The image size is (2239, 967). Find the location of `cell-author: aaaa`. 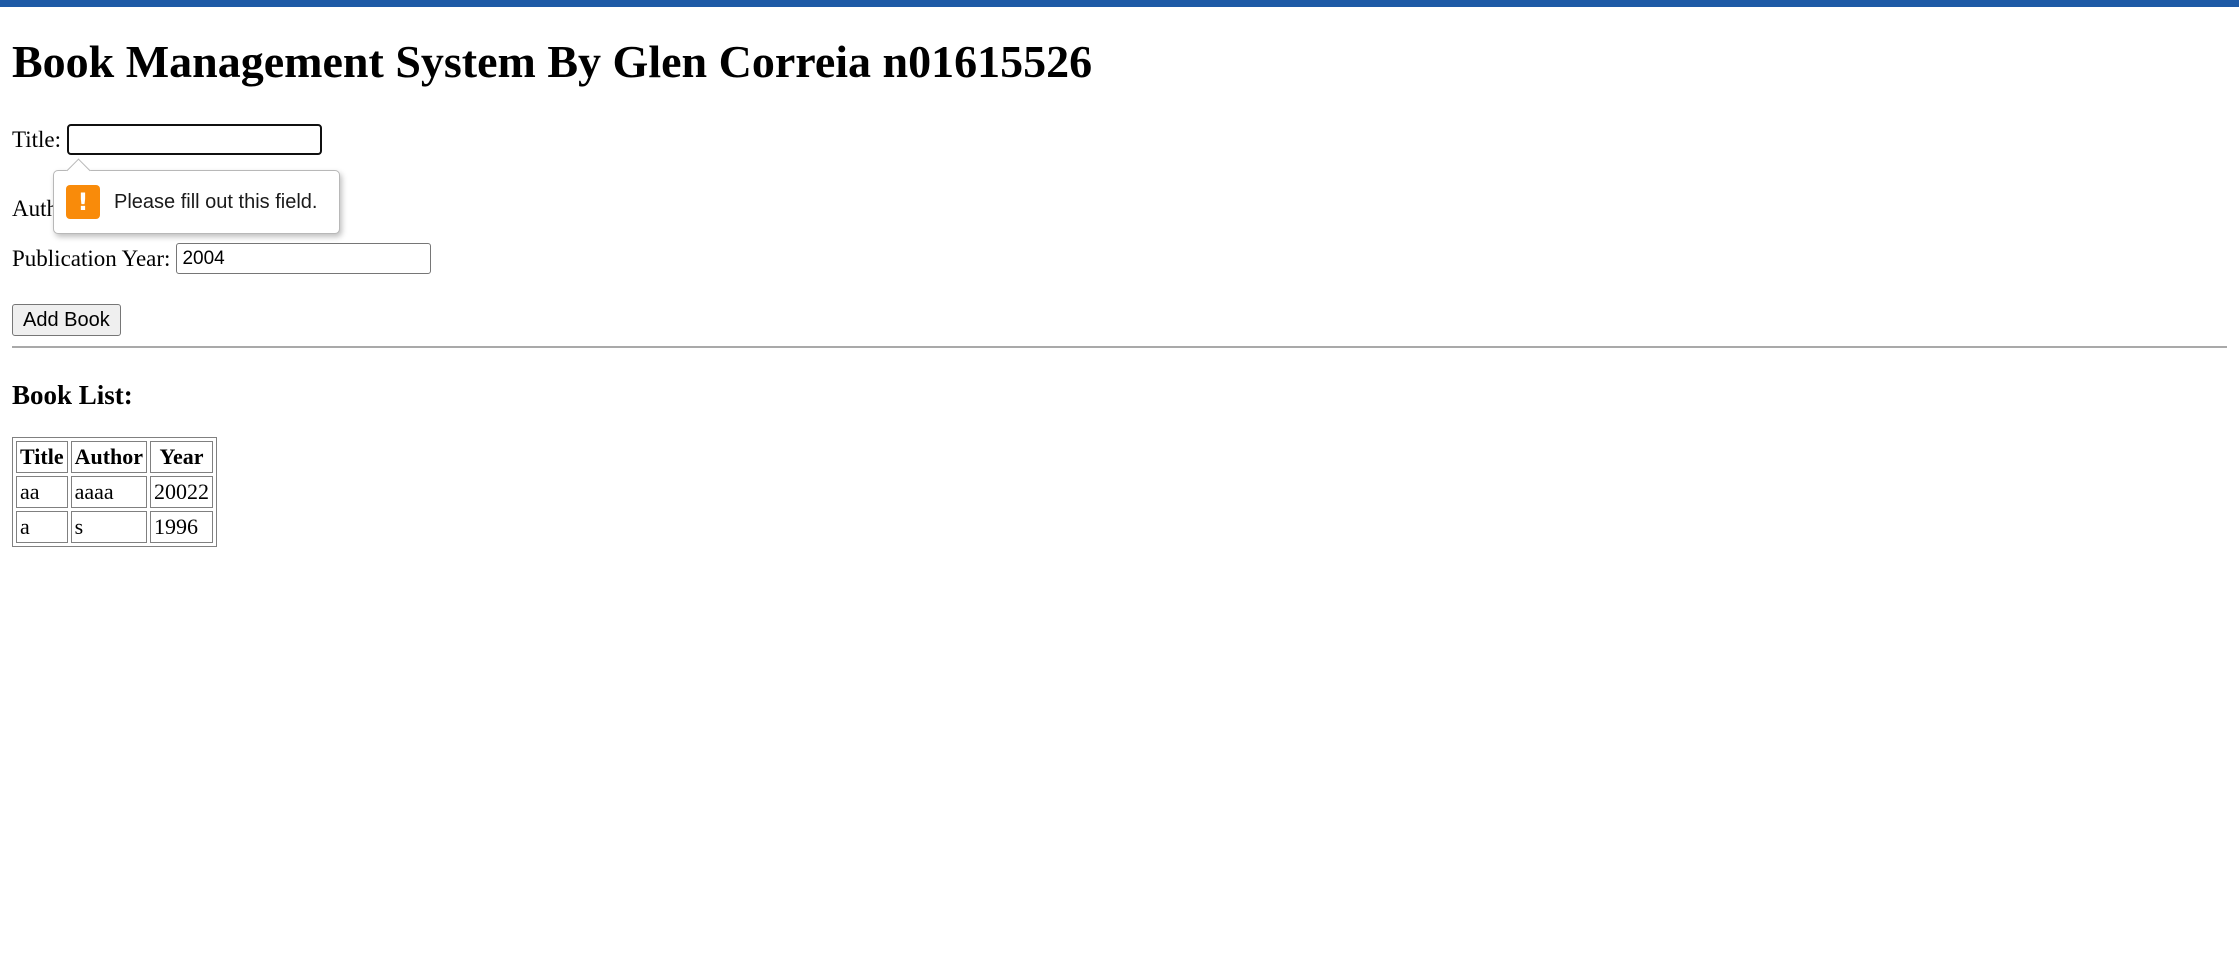

cell-author: aaaa is located at coordinates (109, 492).